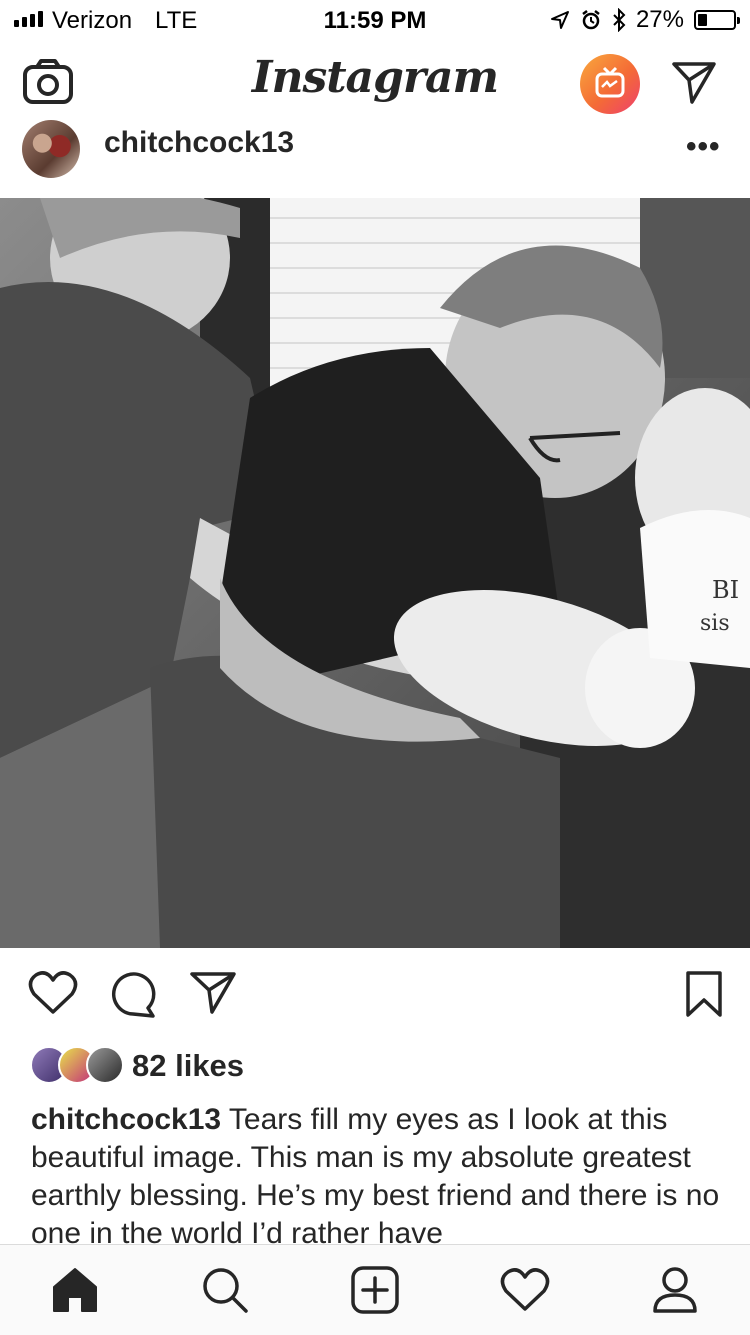 The image size is (750, 1335). I want to click on battery-percent: 27%, so click(659, 19).